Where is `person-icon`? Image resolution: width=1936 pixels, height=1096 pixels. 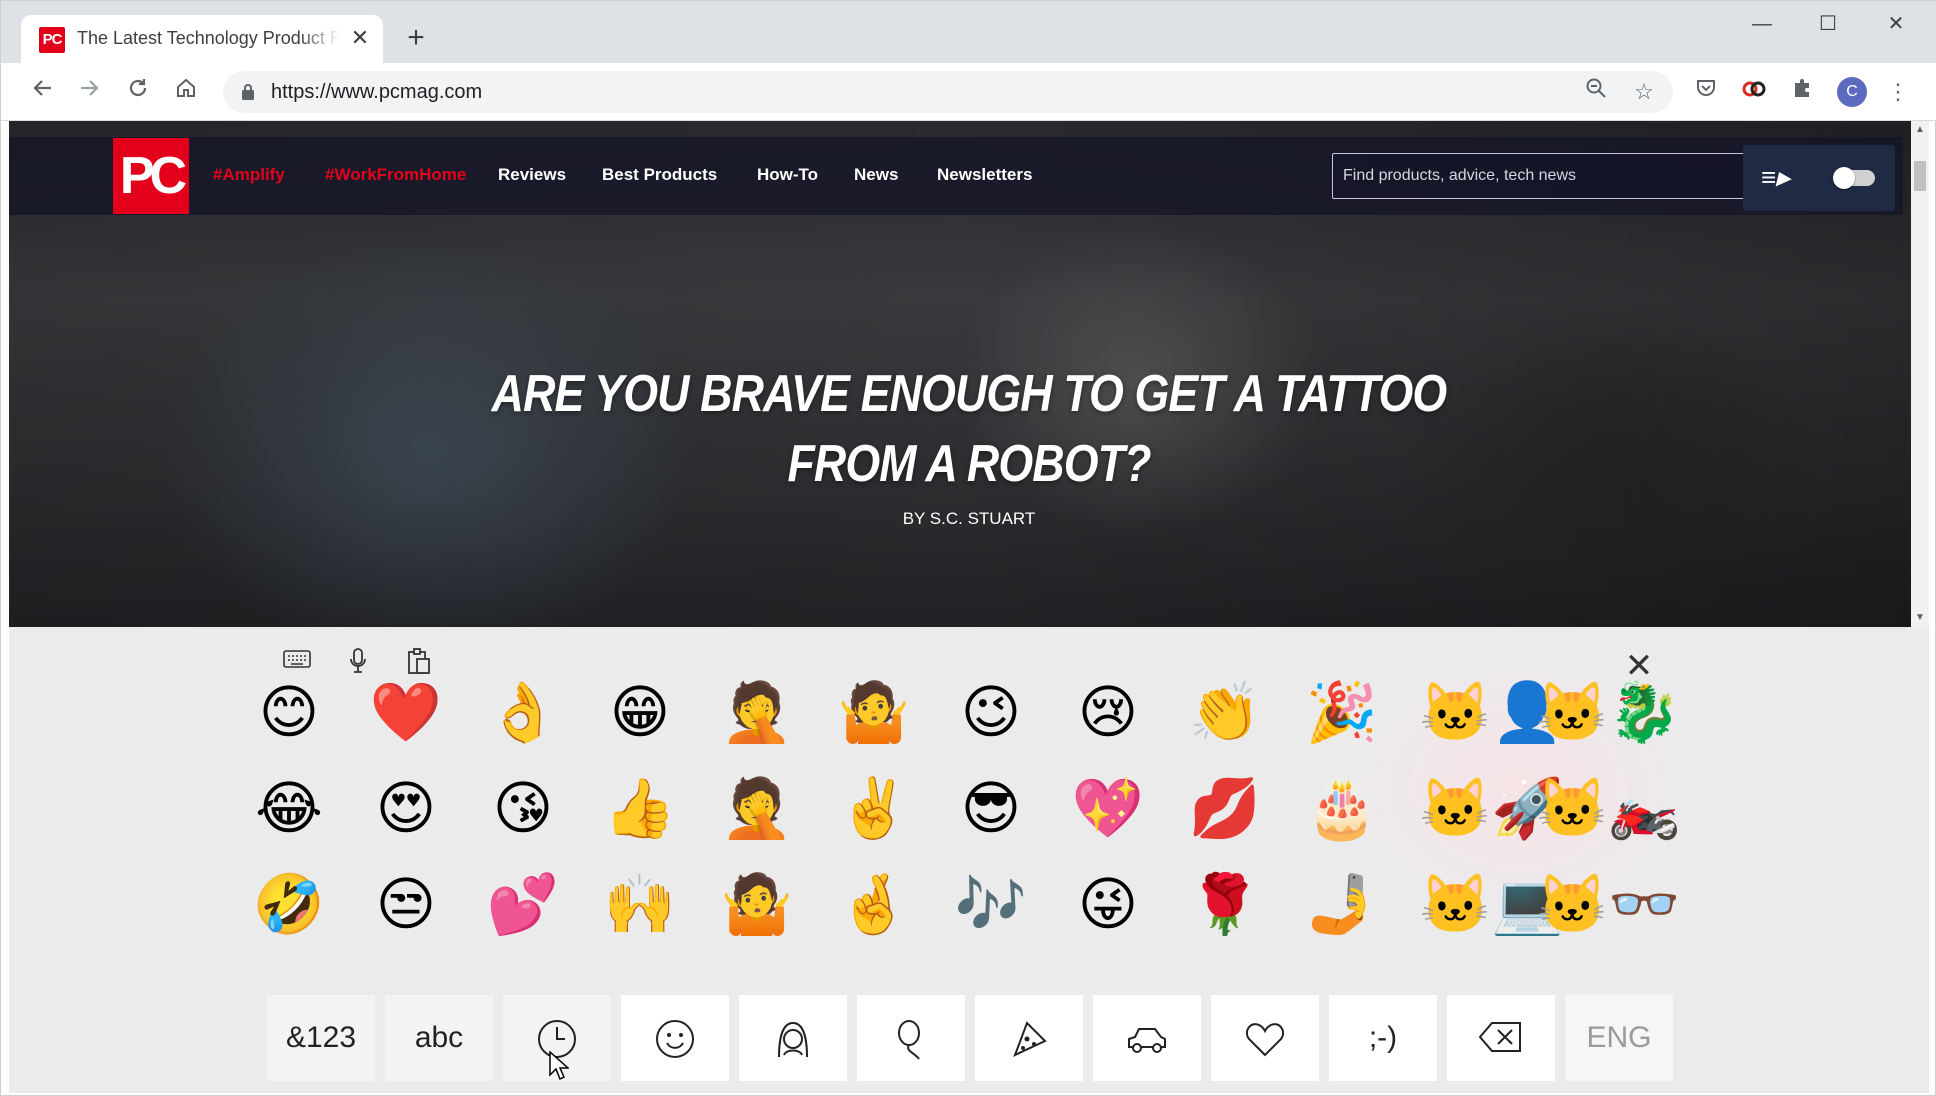 person-icon is located at coordinates (793, 1039).